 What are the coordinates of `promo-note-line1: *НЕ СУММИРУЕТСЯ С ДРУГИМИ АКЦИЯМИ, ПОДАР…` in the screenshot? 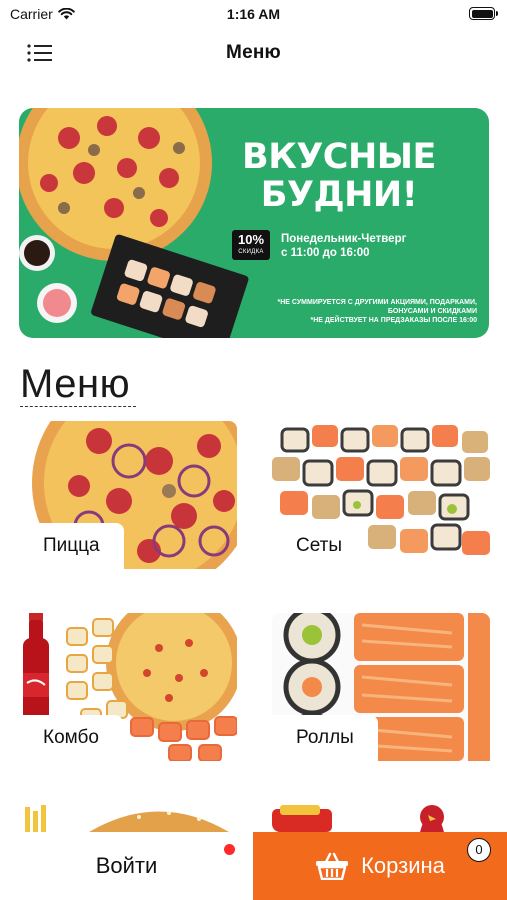 It's located at (377, 302).